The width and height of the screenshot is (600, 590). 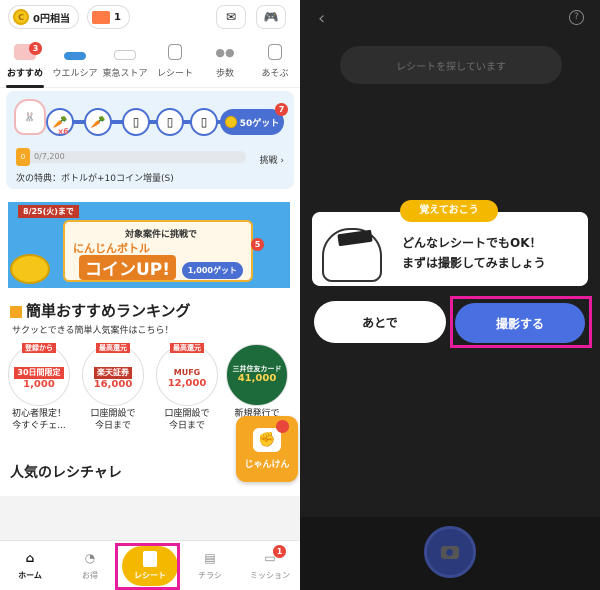 I want to click on later-button: あとで, so click(x=380, y=322).